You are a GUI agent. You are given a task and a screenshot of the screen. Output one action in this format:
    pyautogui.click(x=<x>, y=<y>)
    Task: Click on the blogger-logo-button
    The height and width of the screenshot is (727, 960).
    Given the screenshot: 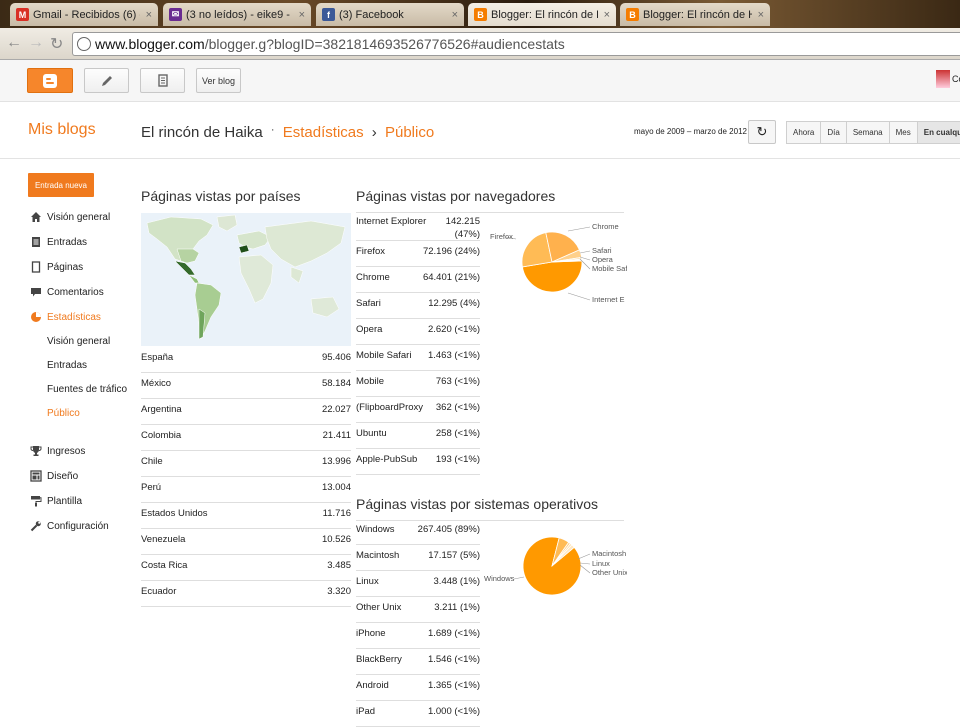 What is the action you would take?
    pyautogui.click(x=50, y=80)
    